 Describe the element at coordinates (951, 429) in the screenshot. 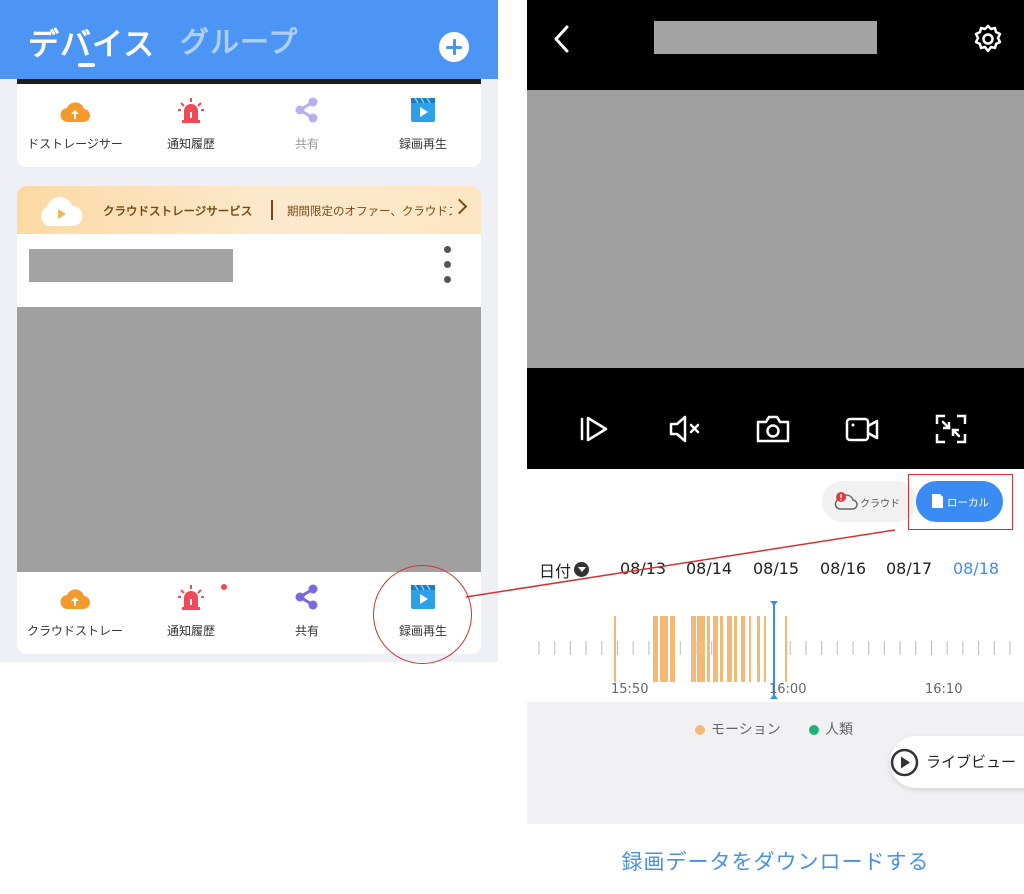

I see `fullscreen-icon` at that location.